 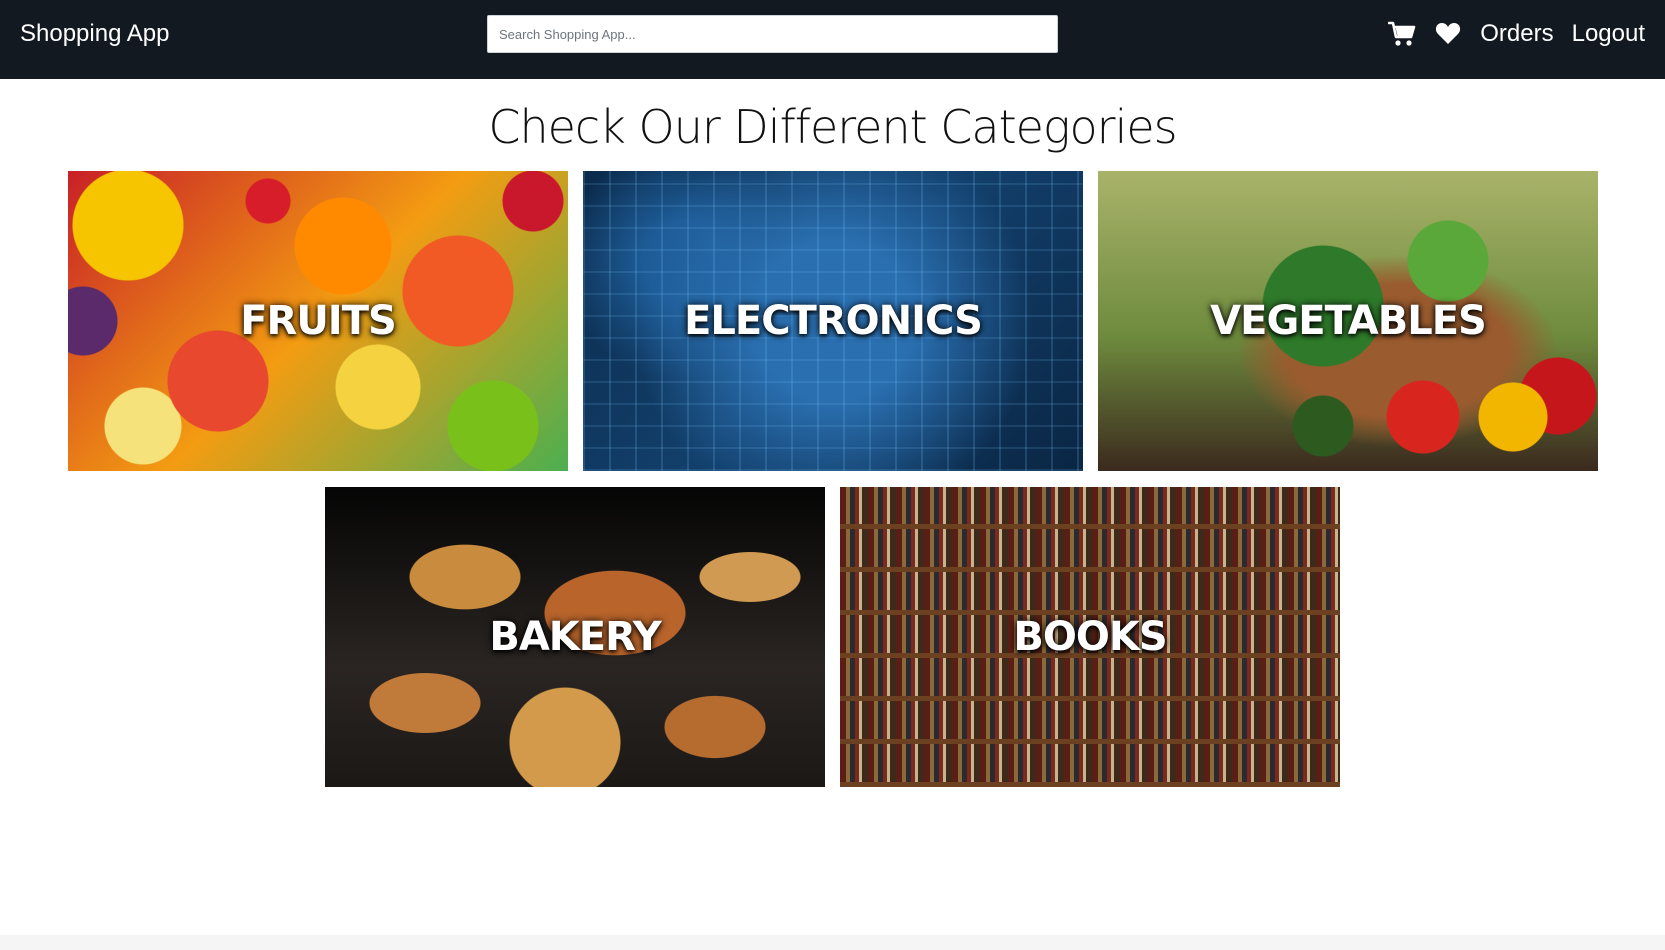 What do you see at coordinates (94, 34) in the screenshot?
I see `brand-link: Shopping App` at bounding box center [94, 34].